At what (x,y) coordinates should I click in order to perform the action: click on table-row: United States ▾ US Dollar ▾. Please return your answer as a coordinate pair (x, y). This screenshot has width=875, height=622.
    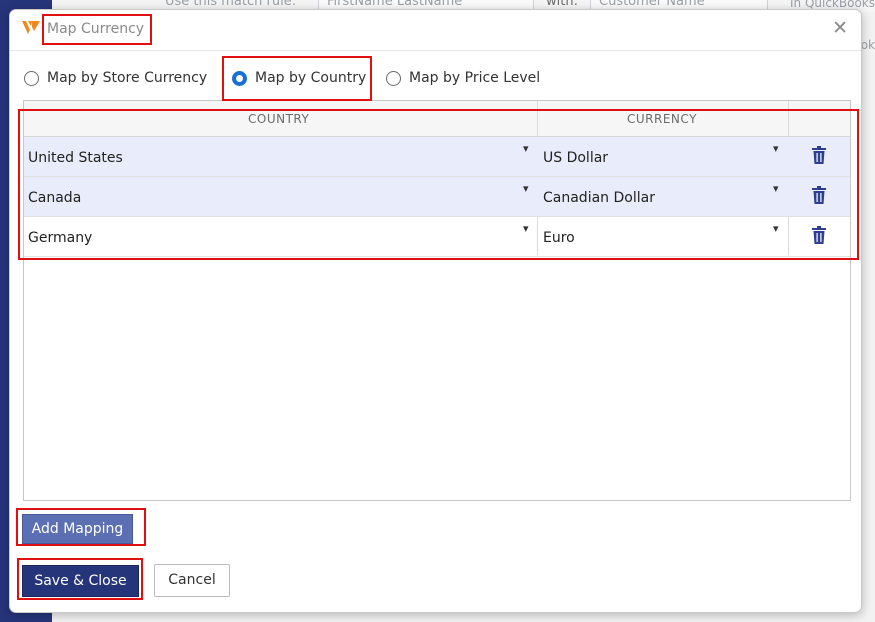
    Looking at the image, I should click on (437, 157).